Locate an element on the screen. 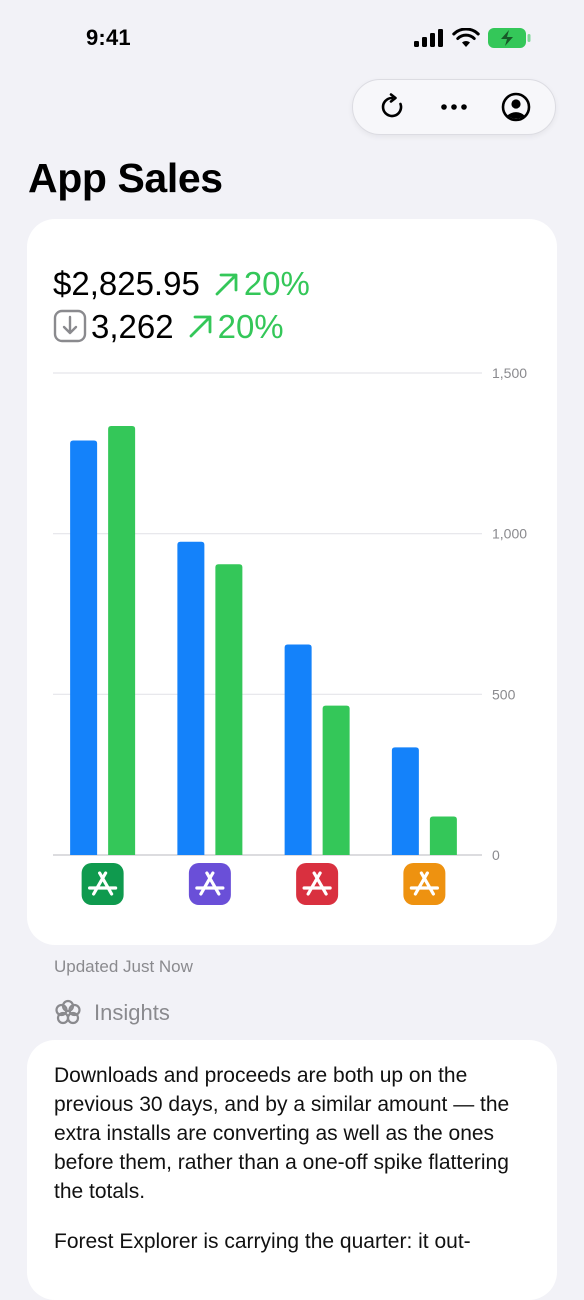 This screenshot has height=1300, width=584. ellipsis-icon is located at coordinates (454, 107).